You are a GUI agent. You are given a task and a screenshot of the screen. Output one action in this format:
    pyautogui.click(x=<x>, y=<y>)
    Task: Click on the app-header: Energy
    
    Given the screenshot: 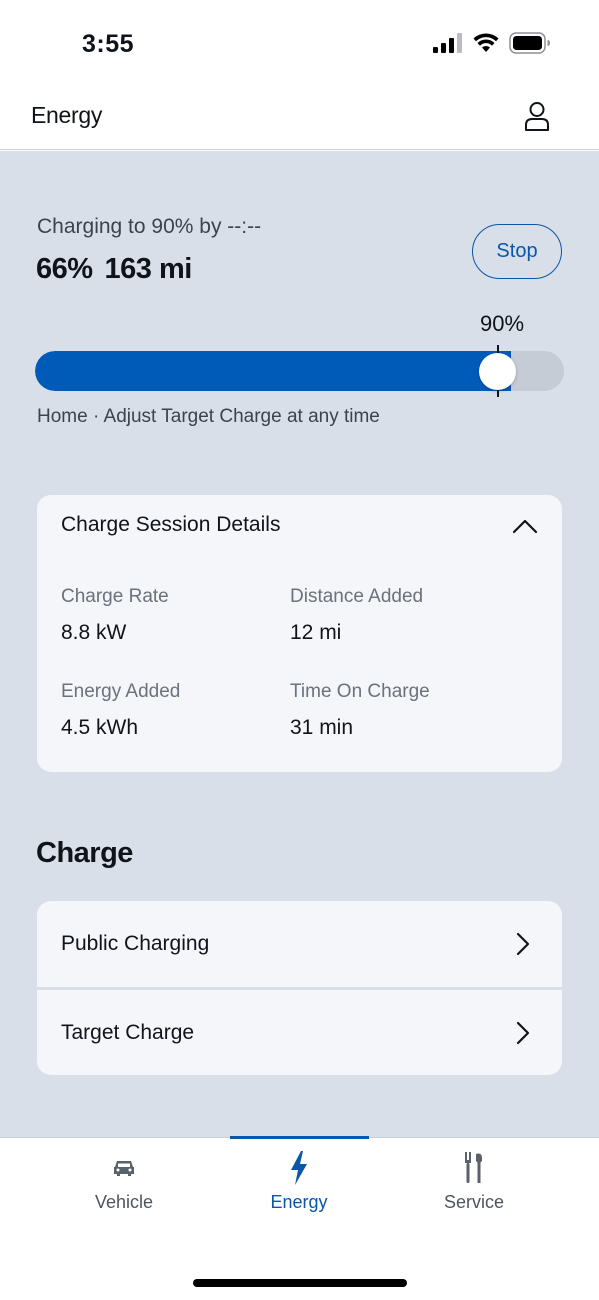 What is the action you would take?
    pyautogui.click(x=299, y=120)
    